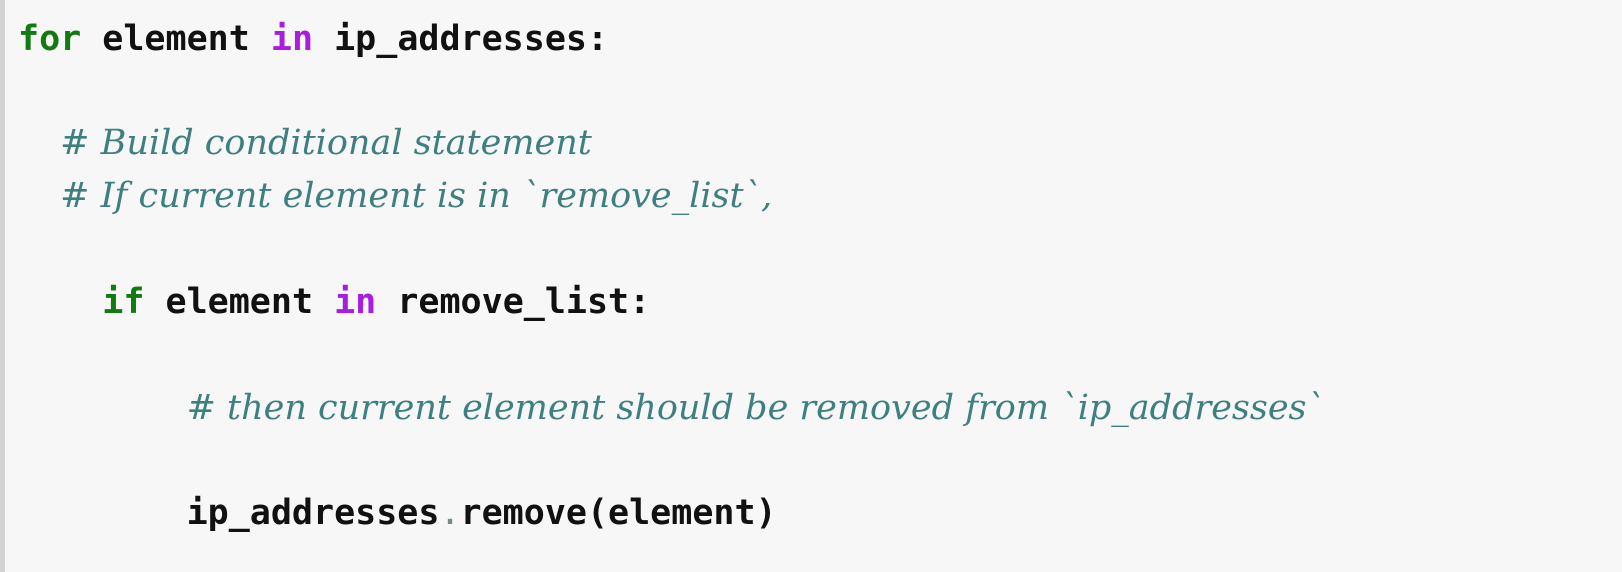  I want to click on code-line-for: for element in ip_addresses:, so click(313, 39).